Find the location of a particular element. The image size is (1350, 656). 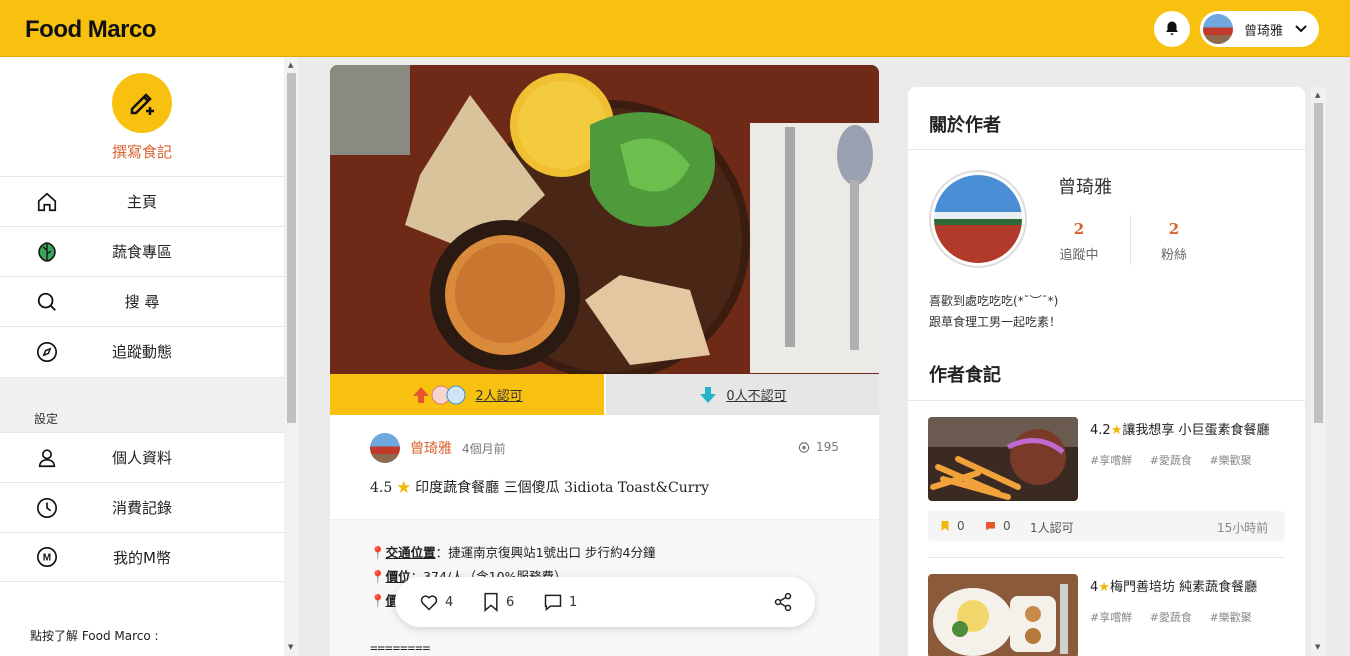

comment-icon is located at coordinates (990, 526).